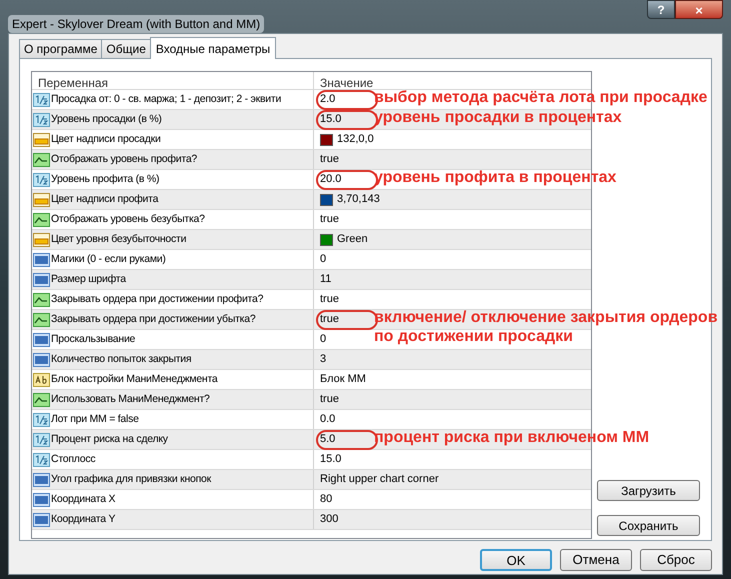  I want to click on parameter-value: 3,70,143, so click(358, 199).